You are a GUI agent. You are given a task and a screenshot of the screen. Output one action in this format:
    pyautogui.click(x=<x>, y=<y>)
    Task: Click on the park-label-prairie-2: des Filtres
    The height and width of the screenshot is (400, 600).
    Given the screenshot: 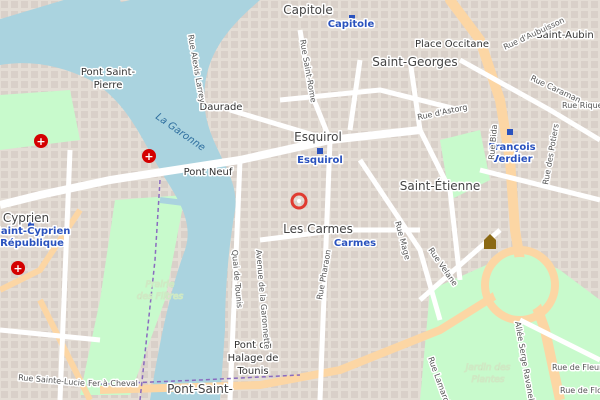 What is the action you would take?
    pyautogui.click(x=160, y=297)
    